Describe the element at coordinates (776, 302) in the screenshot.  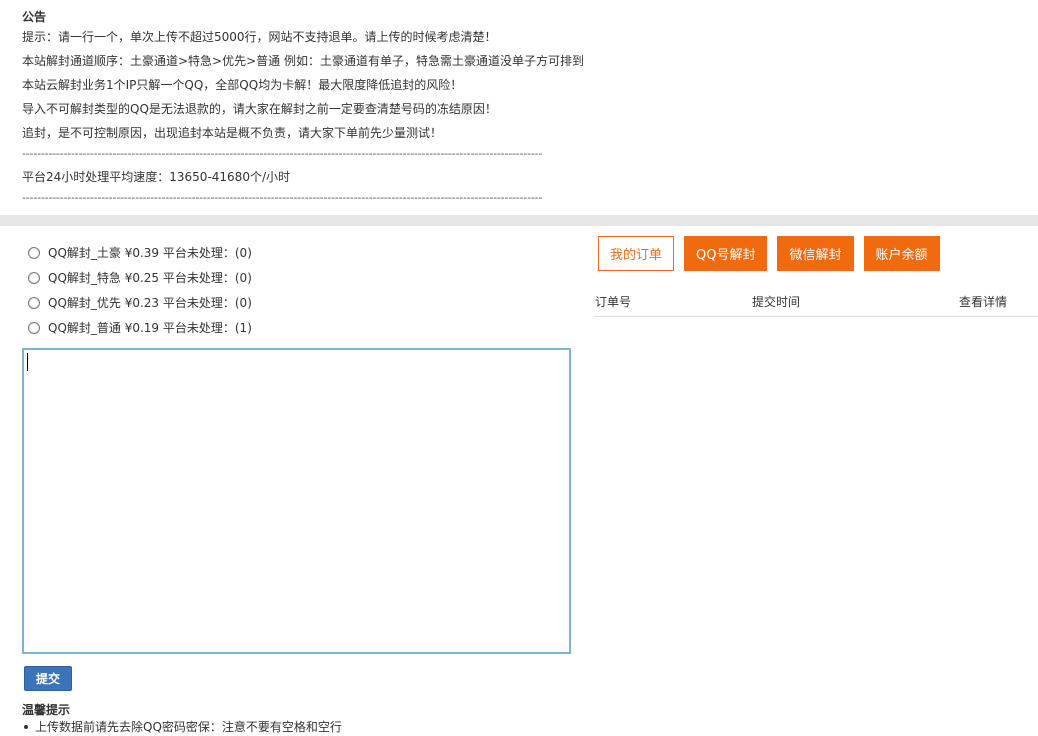
I see `column-header-submit-time: 提交时间` at that location.